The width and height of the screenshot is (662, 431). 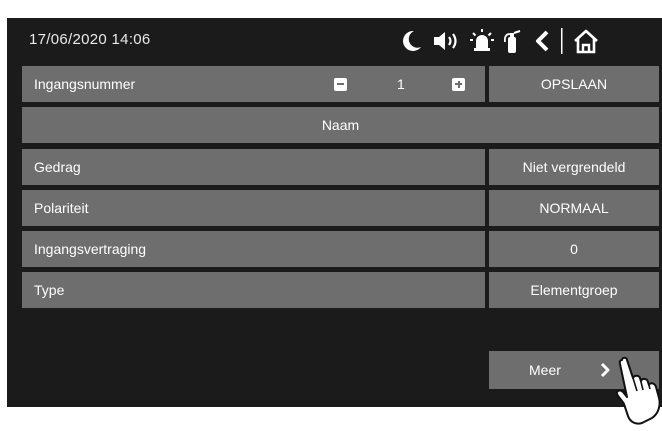 What do you see at coordinates (574, 290) in the screenshot?
I see `setting-value-button: Elementgroep` at bounding box center [574, 290].